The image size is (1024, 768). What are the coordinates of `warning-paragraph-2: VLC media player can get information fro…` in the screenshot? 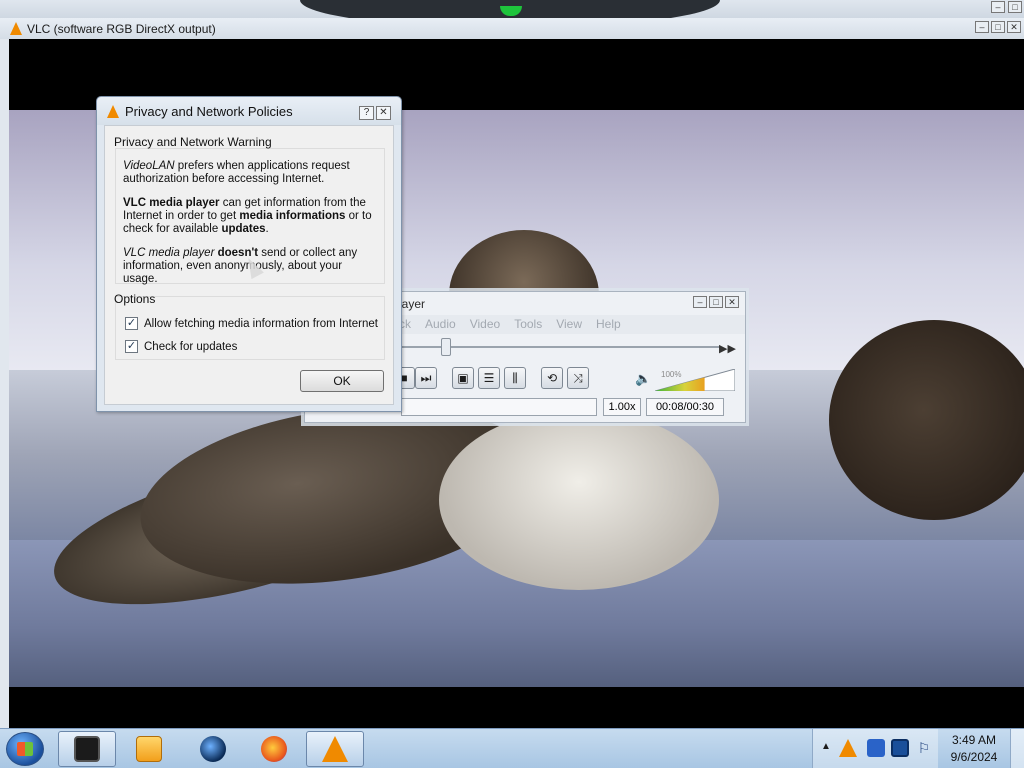 It's located at (251, 216).